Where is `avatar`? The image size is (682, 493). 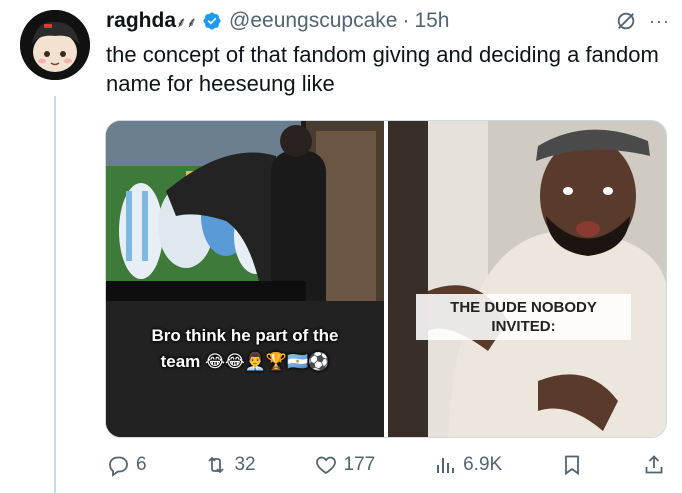
avatar is located at coordinates (55, 45).